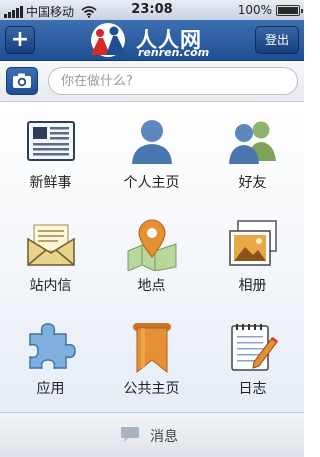 The width and height of the screenshot is (320, 457). I want to click on grid-item-label: 好友, so click(252, 183).